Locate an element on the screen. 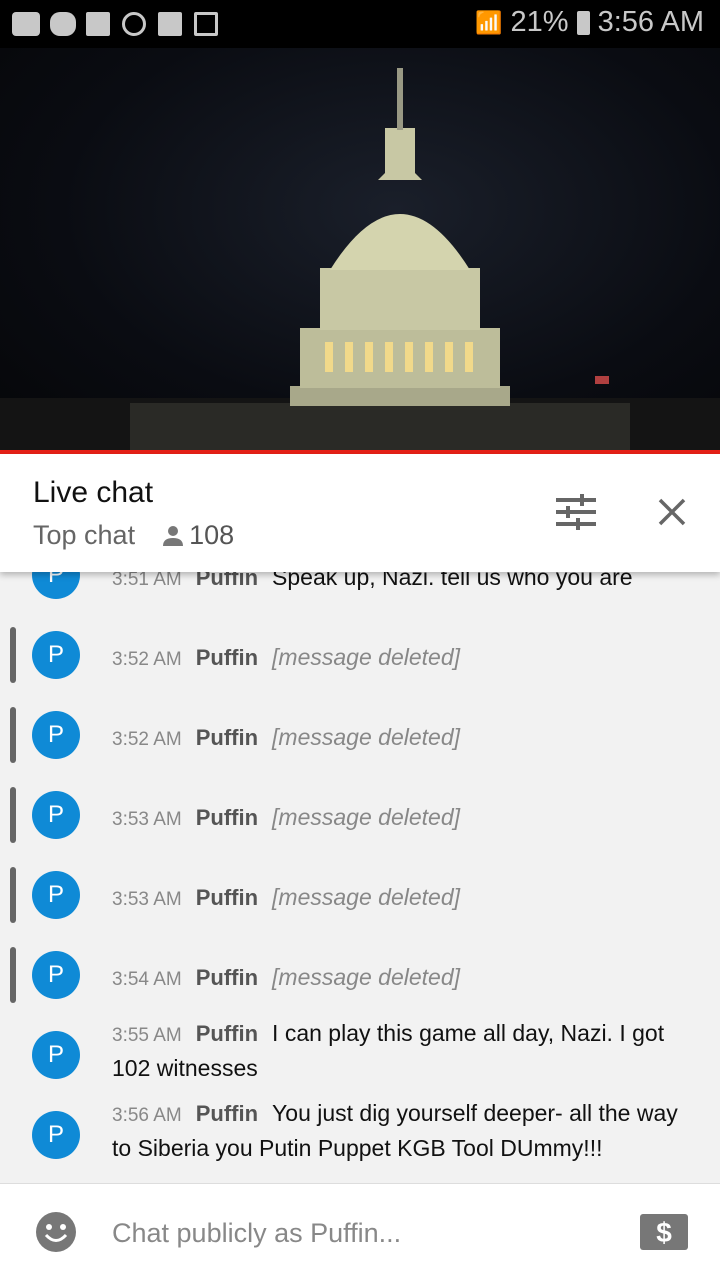 This screenshot has width=720, height=1280. chat-mode-selector: Top chat is located at coordinates (84, 535).